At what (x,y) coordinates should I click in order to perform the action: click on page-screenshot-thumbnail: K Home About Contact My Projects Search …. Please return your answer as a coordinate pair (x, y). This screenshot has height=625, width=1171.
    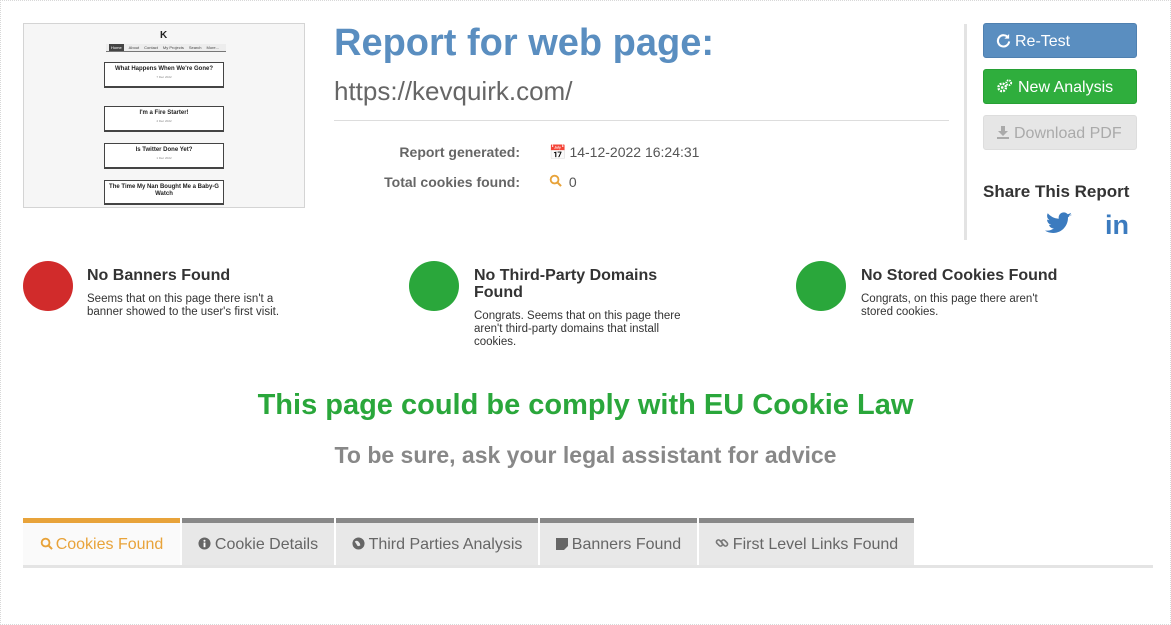
    Looking at the image, I should click on (164, 115).